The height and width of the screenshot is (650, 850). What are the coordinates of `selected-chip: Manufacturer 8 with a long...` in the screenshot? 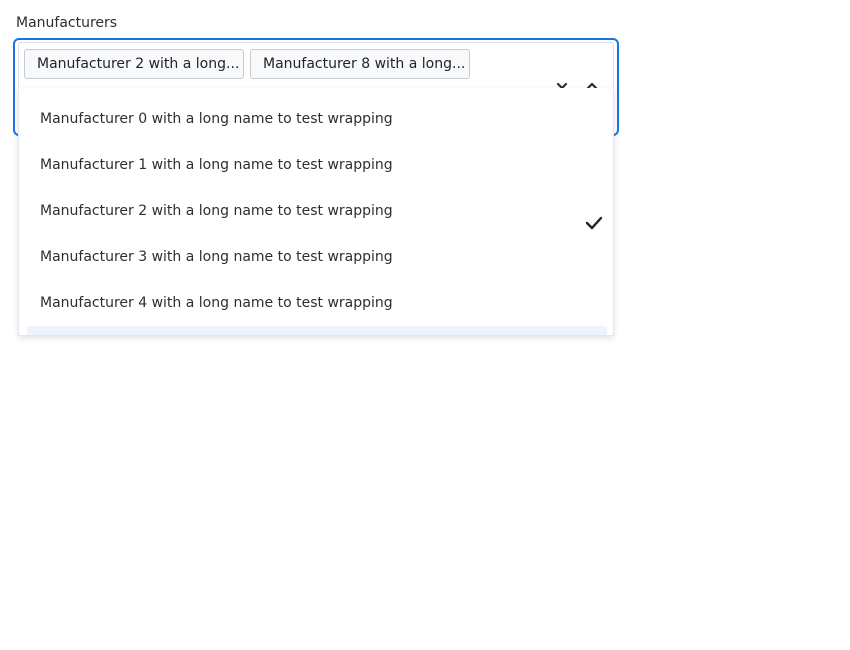 It's located at (360, 64).